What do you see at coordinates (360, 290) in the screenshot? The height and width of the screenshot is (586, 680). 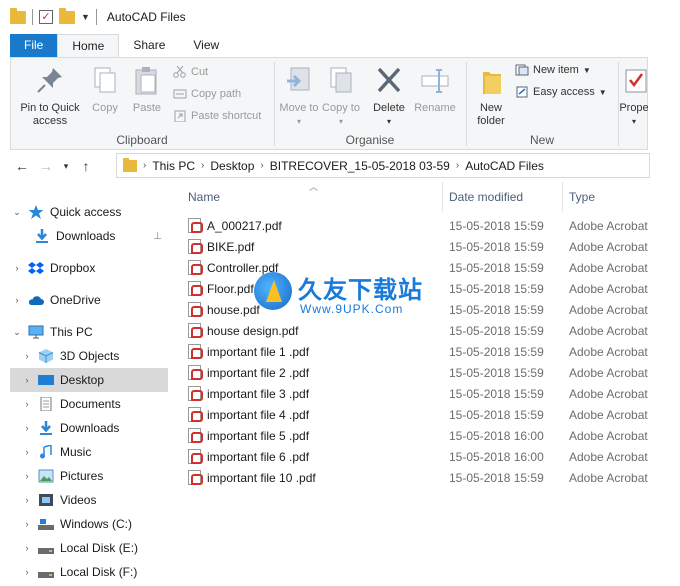 I see `watermark-title: 久友下载站` at bounding box center [360, 290].